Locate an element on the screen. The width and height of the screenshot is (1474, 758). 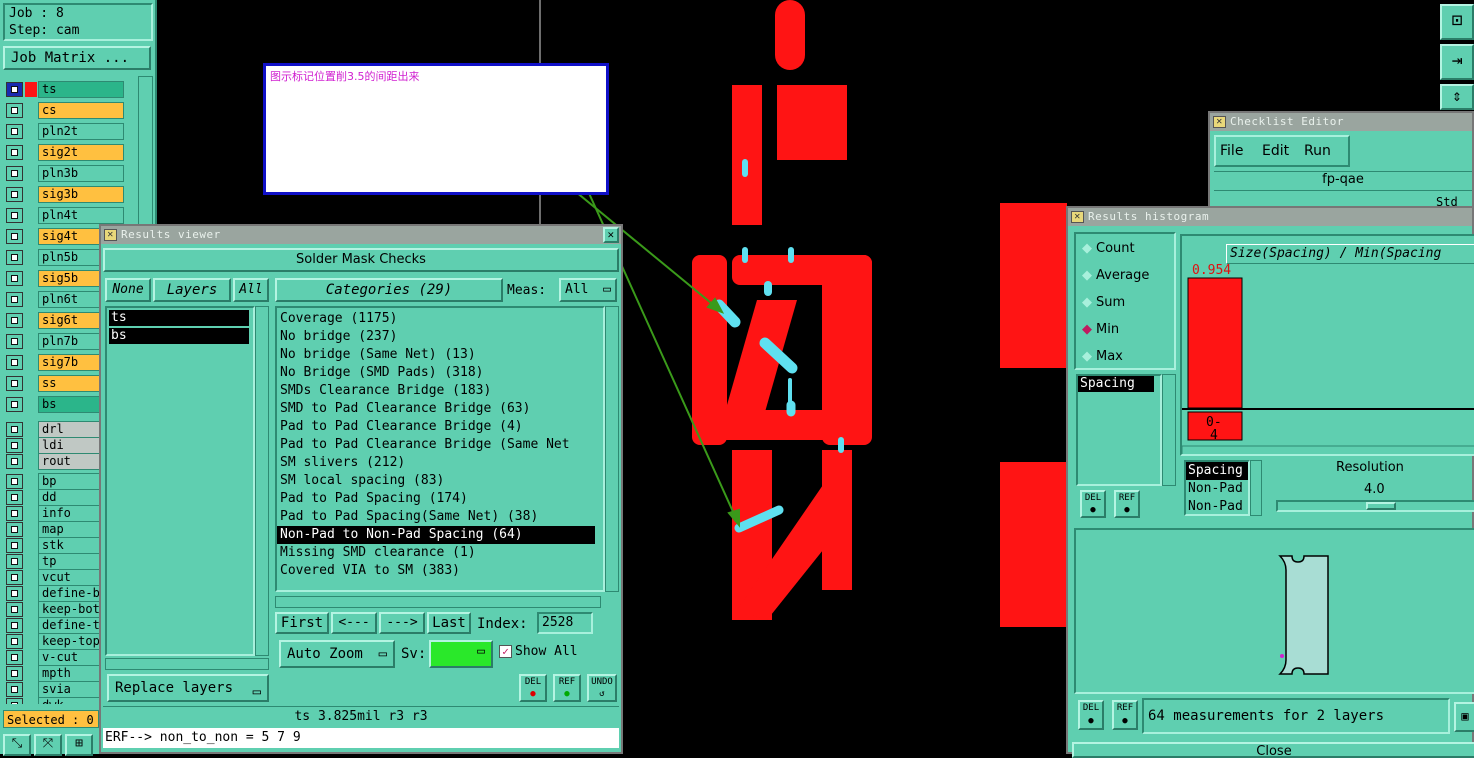
layer-name: sig2t is located at coordinates (81, 152).